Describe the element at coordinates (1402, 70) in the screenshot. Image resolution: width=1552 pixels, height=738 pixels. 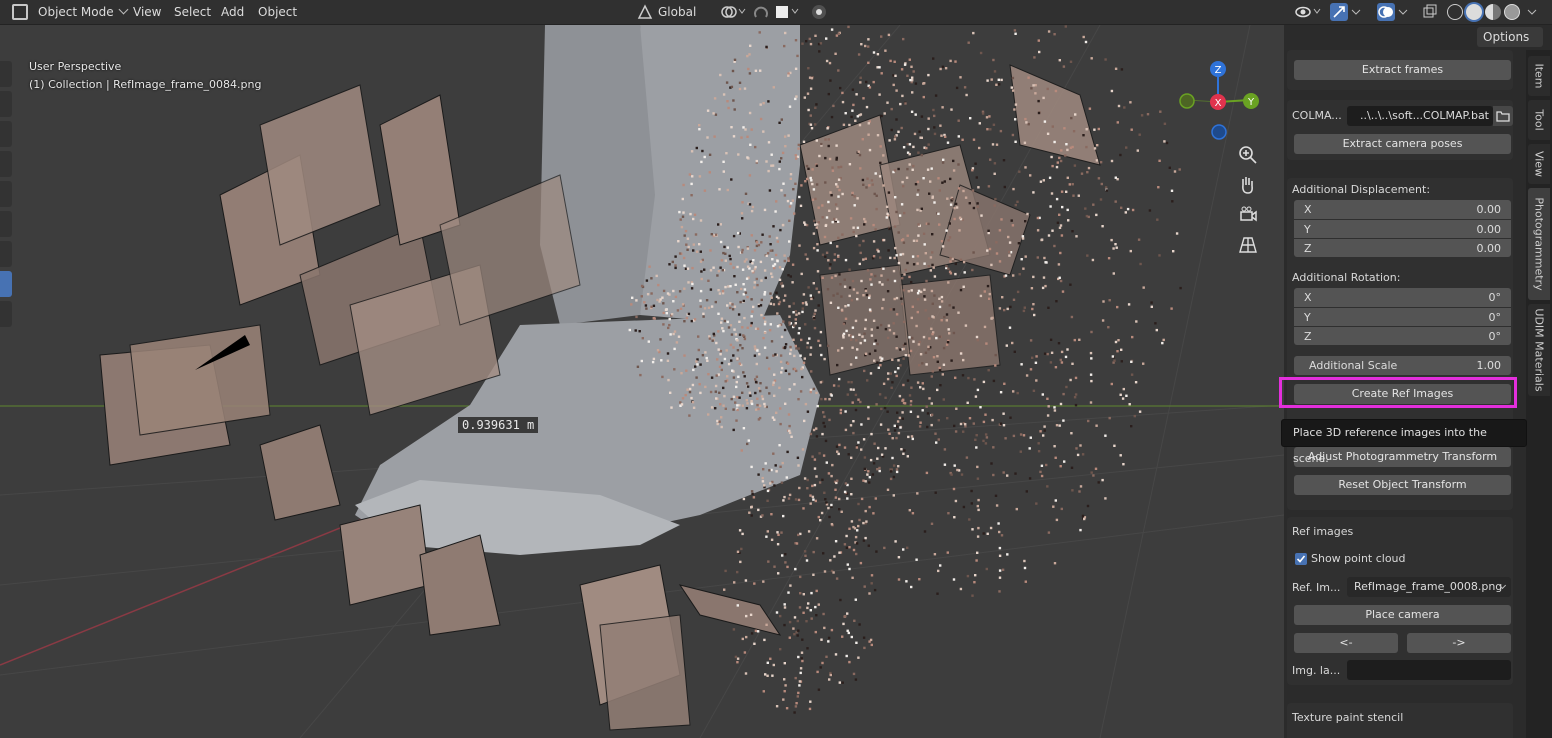
I see `extract-frames-button: Extract frames` at that location.